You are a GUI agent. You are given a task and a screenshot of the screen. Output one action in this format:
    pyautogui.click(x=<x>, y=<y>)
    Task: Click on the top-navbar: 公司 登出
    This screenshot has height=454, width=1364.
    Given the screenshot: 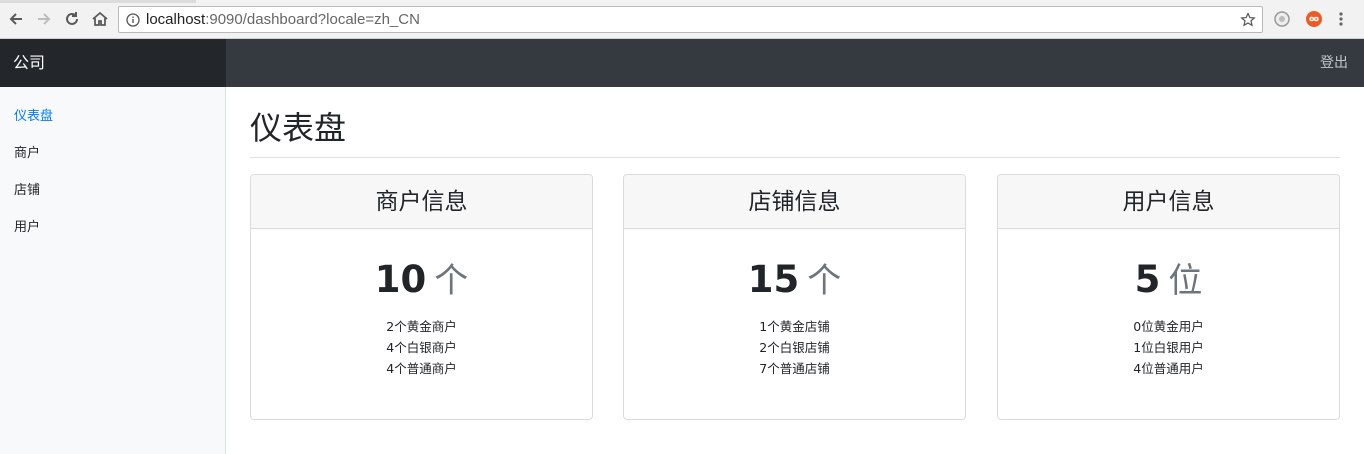 What is the action you would take?
    pyautogui.click(x=682, y=63)
    